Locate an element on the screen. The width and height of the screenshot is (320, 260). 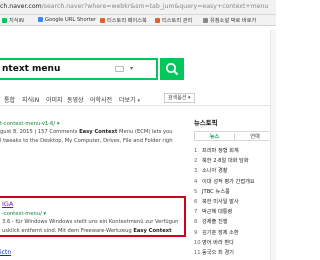
topic-rank: 11 is located at coordinates (197, 252).